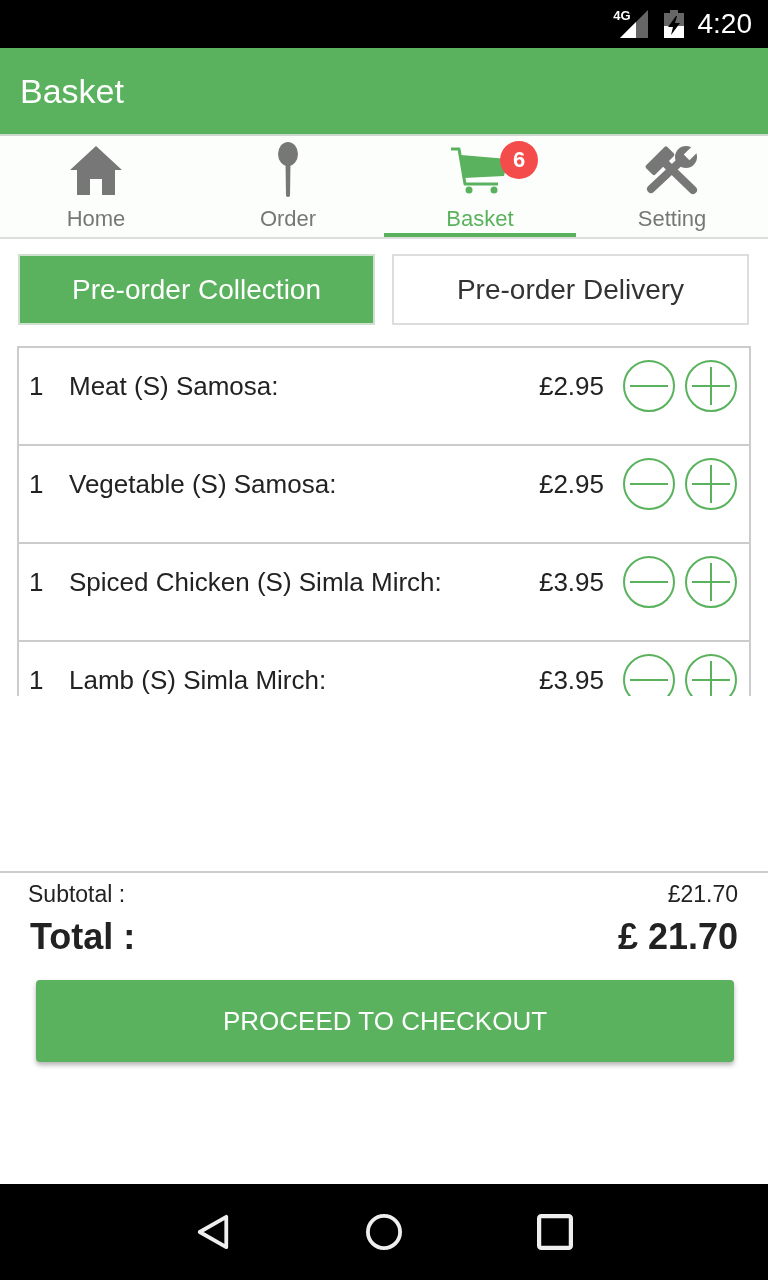 This screenshot has width=768, height=1280. I want to click on checkout-button: PROCEED TO CHECKOUT, so click(385, 1021).